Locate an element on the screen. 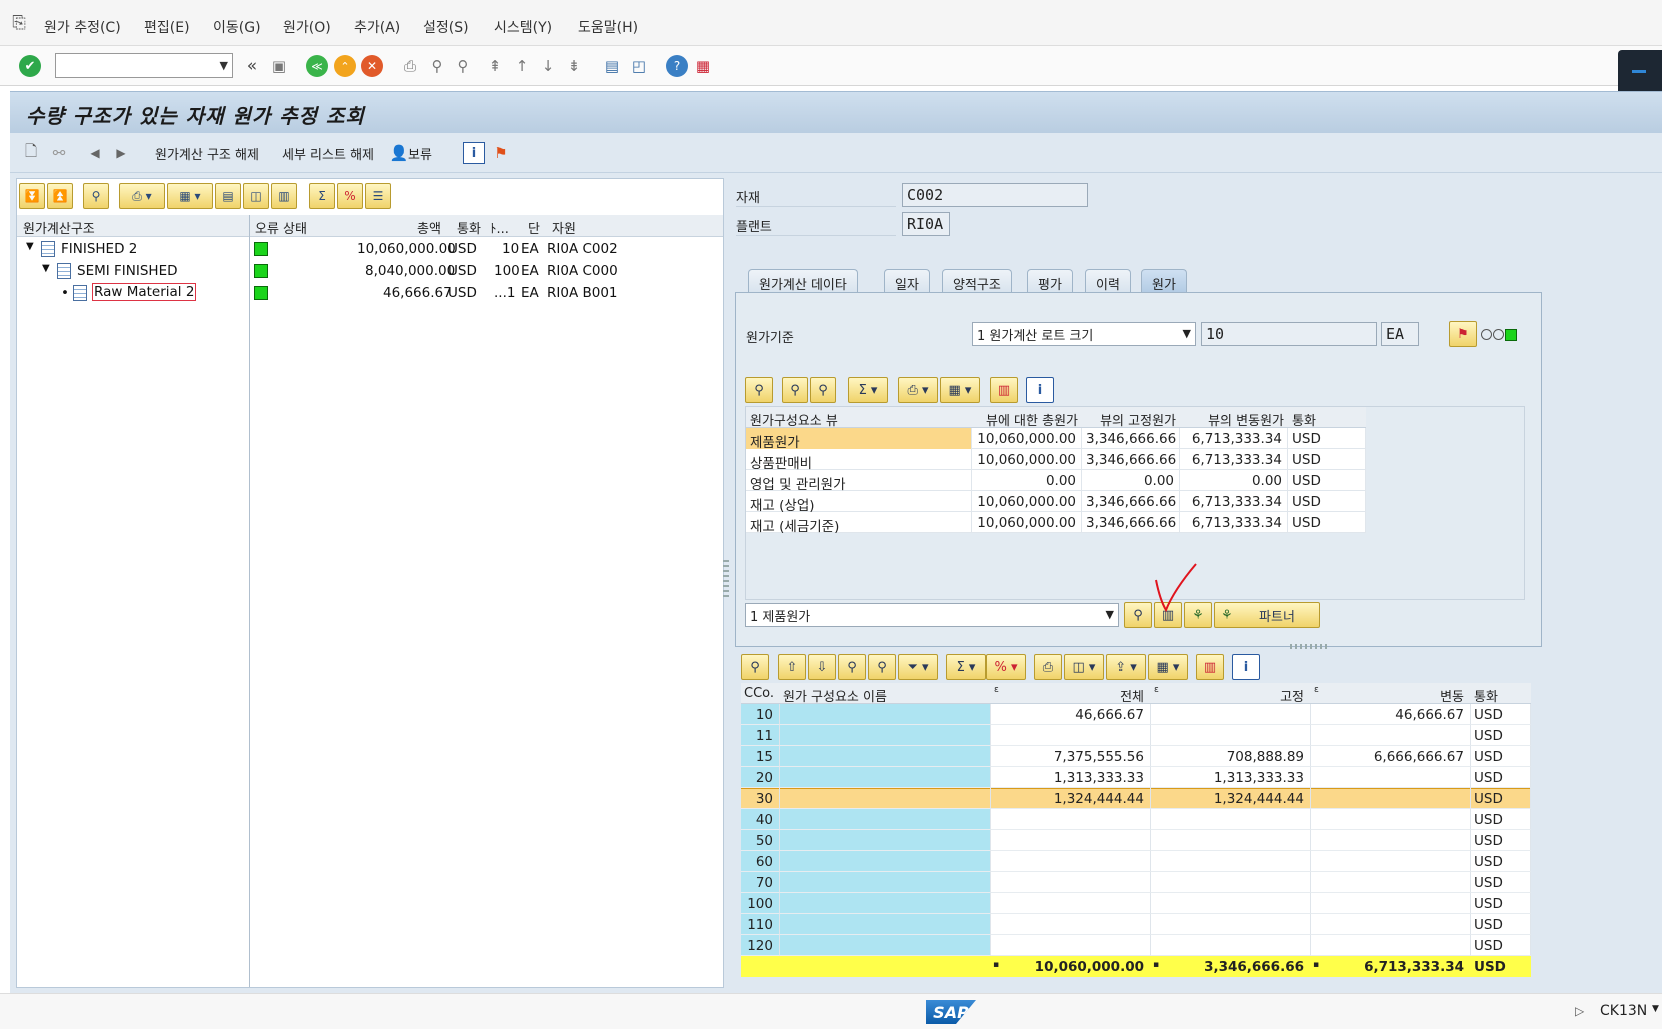 The height and width of the screenshot is (1029, 1662). col-total: 총액 is located at coordinates (429, 227).